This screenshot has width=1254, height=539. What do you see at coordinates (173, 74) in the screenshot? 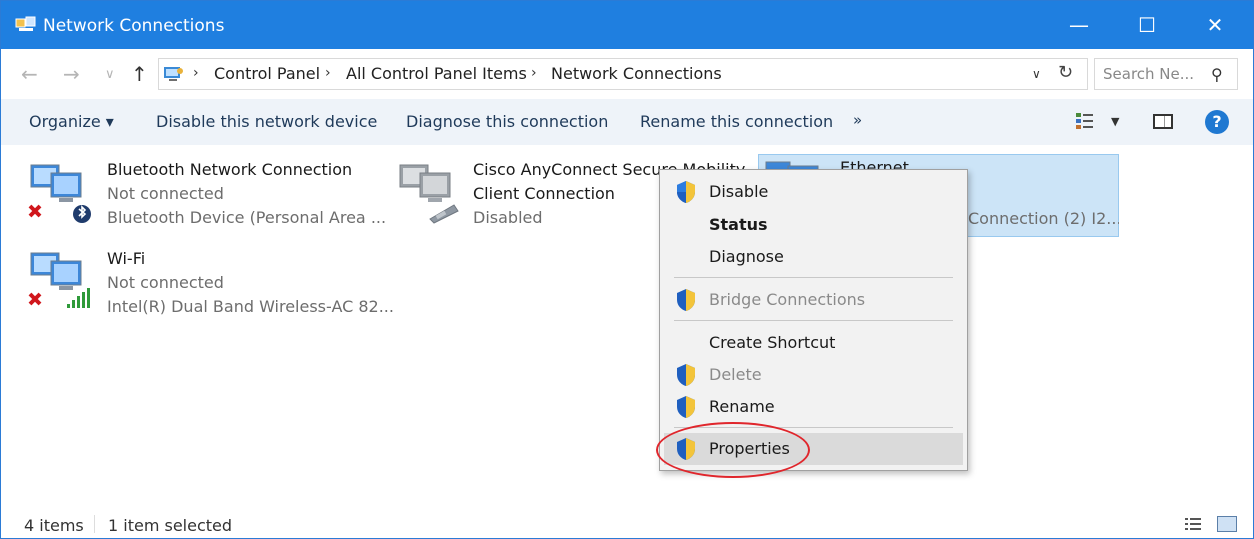
I see `control-panel-icon` at bounding box center [173, 74].